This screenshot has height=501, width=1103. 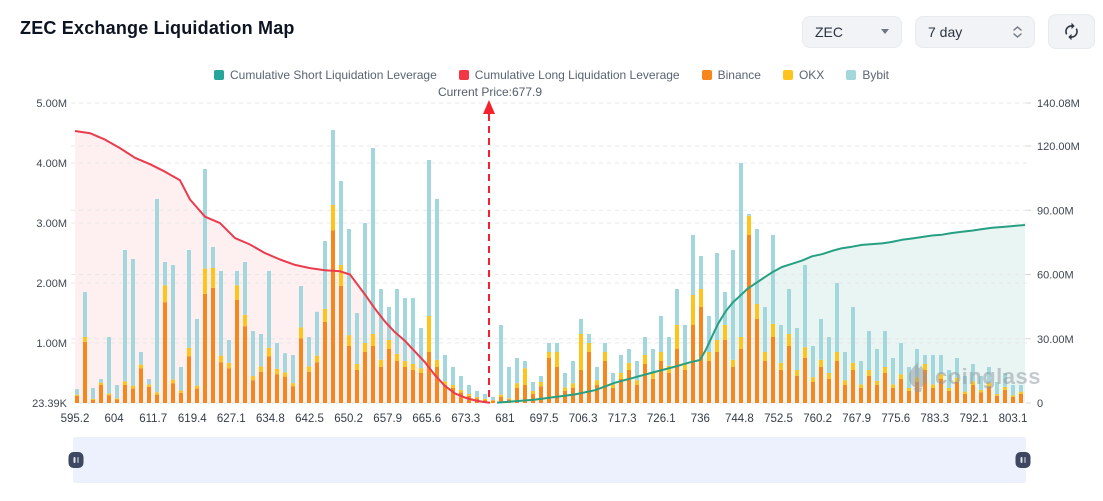 I want to click on range-slider-left-handle, so click(x=76, y=460).